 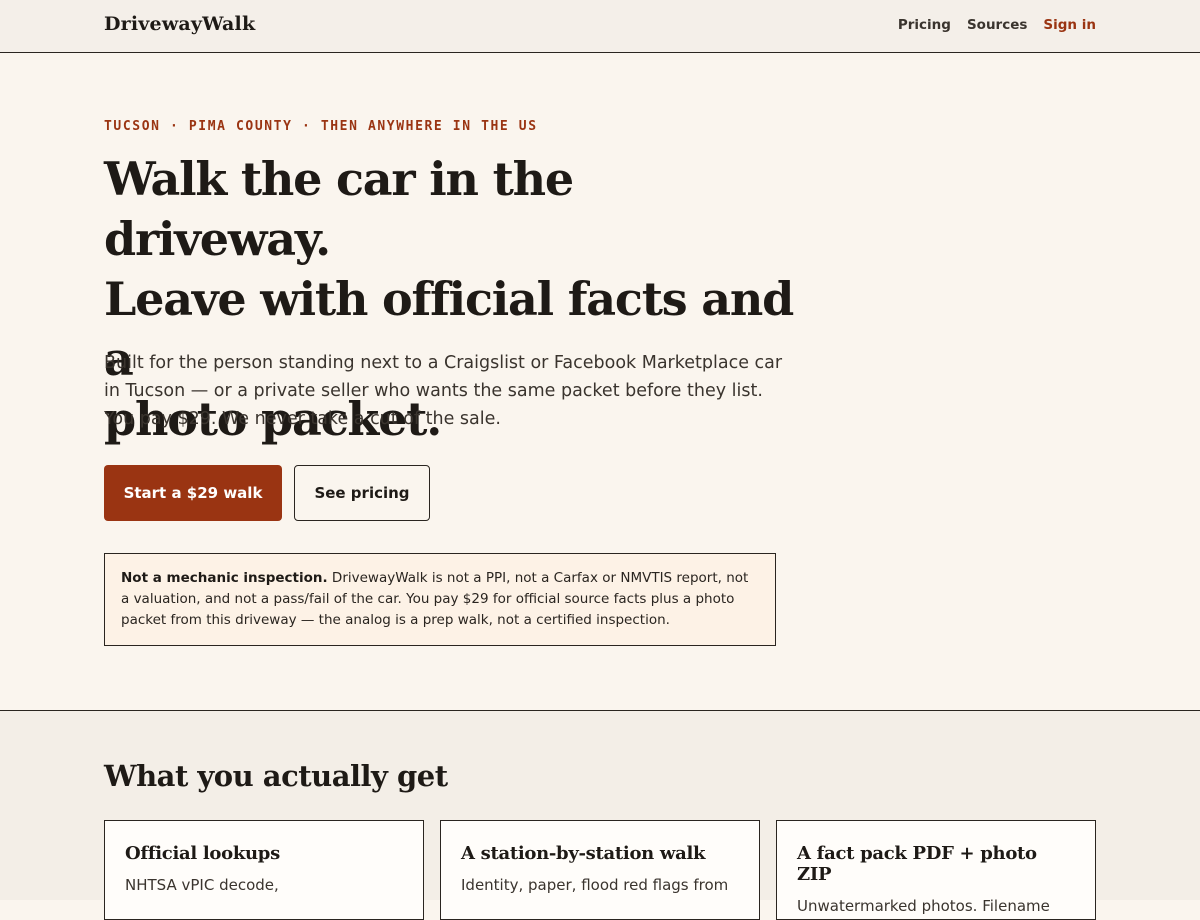 What do you see at coordinates (917, 864) in the screenshot?
I see `feature-card-title: A fact pack PDF + photo ZIP` at bounding box center [917, 864].